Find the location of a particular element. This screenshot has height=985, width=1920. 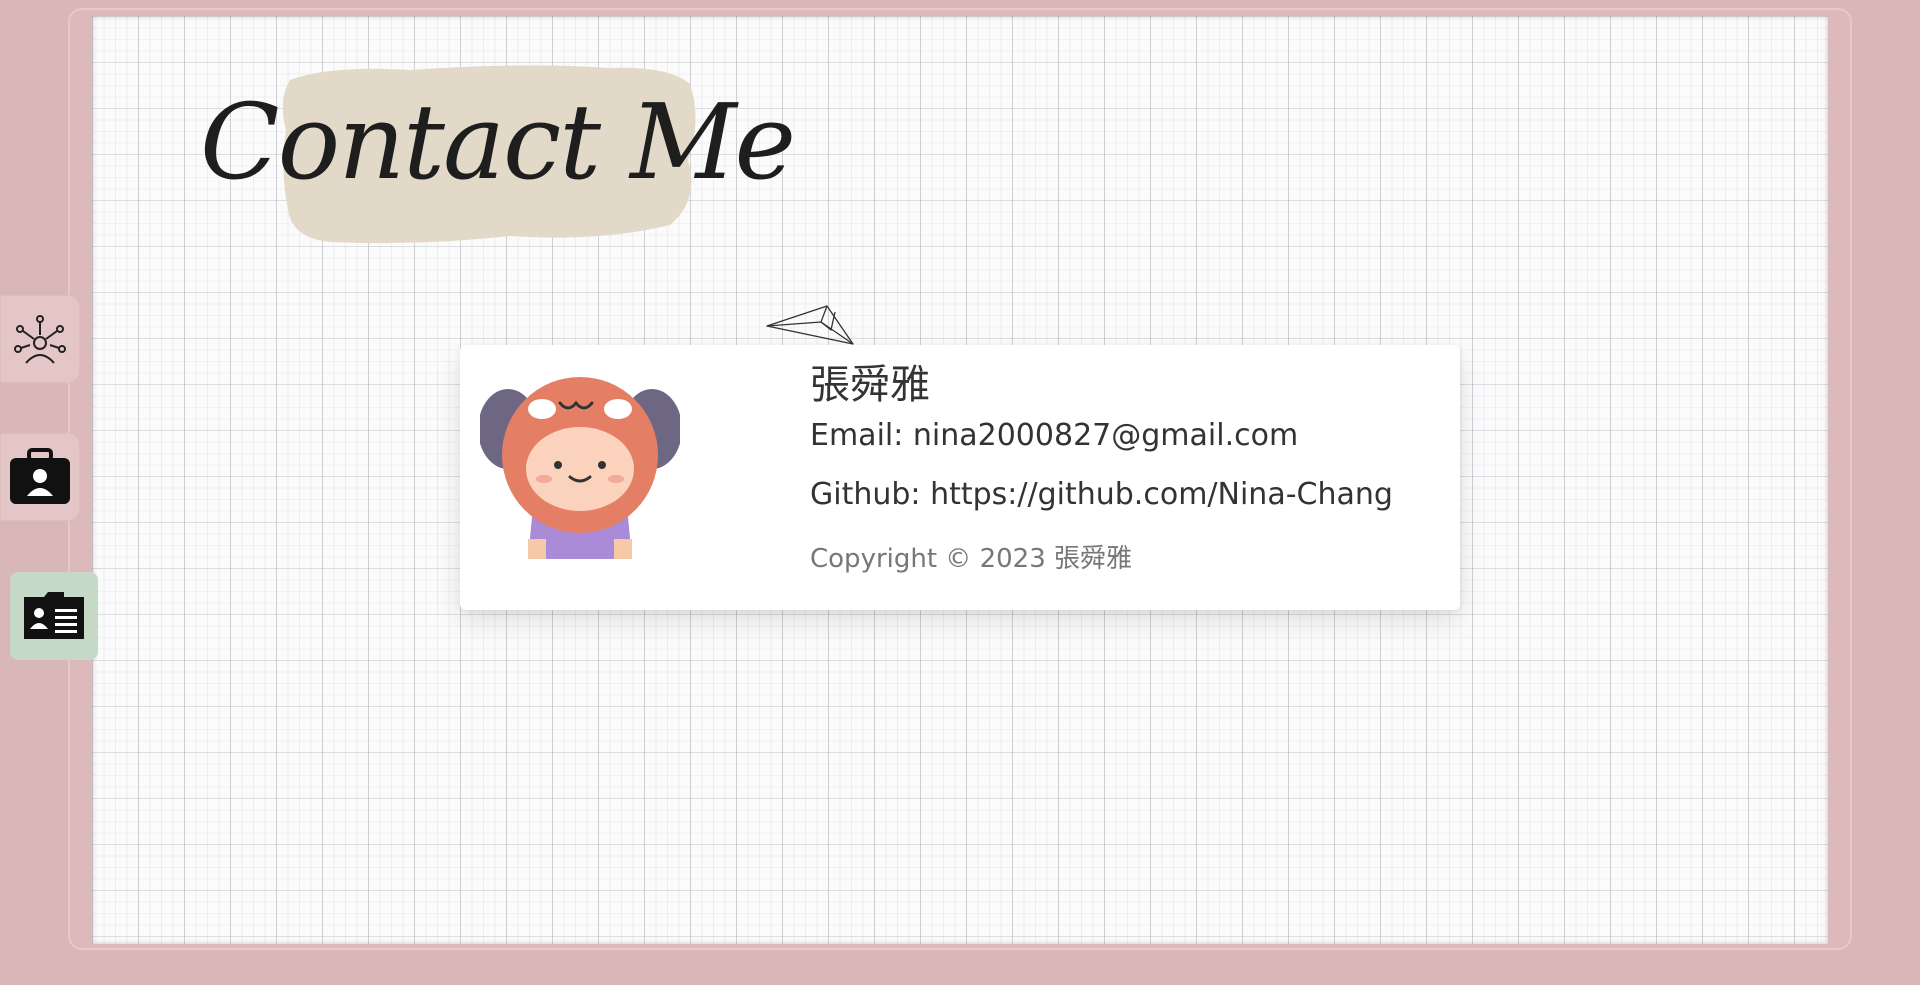

page-title: Contact Me is located at coordinates (498, 142).